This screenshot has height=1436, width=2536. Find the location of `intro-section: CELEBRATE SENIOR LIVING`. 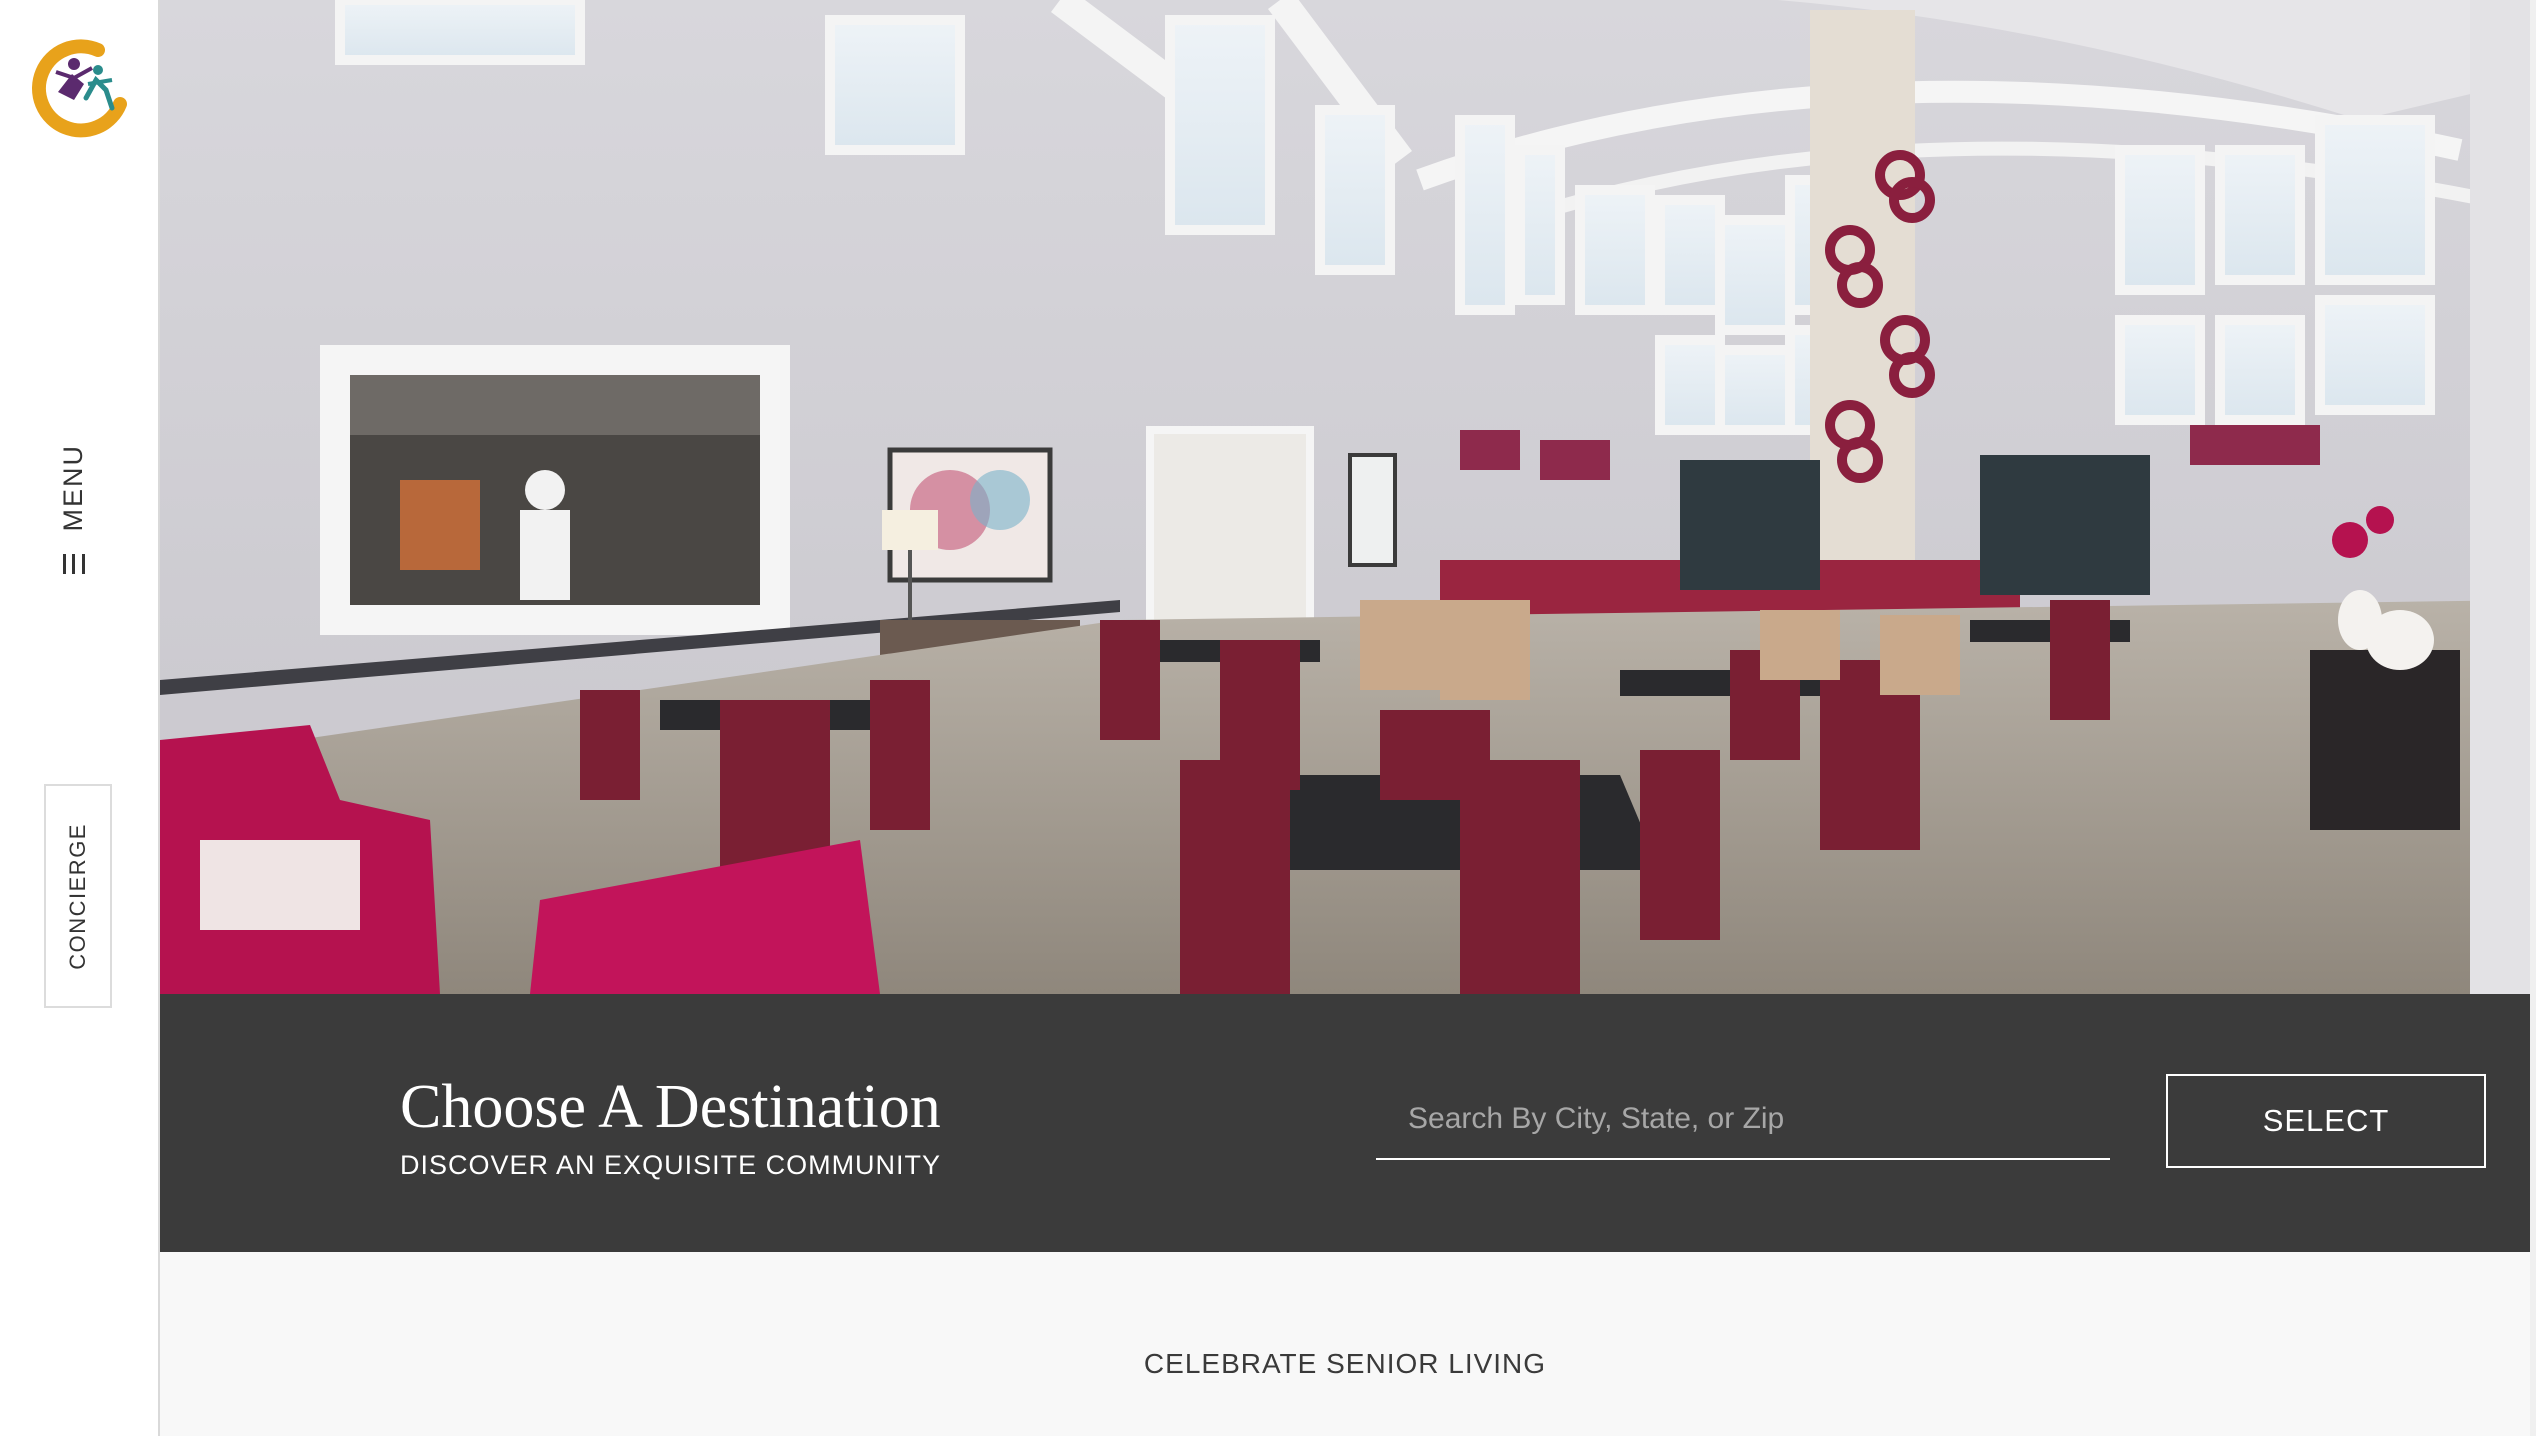

intro-section: CELEBRATE SENIOR LIVING is located at coordinates (1345, 1344).